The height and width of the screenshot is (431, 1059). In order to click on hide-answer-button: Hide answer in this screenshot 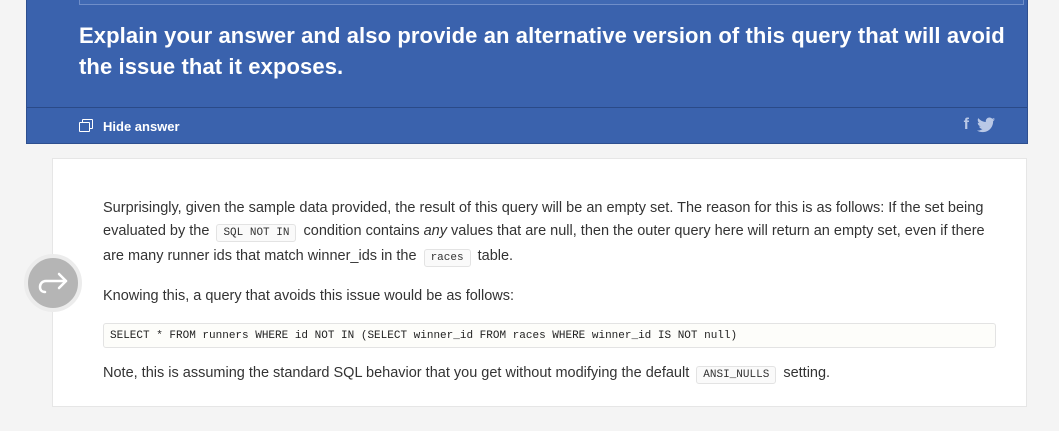, I will do `click(129, 126)`.